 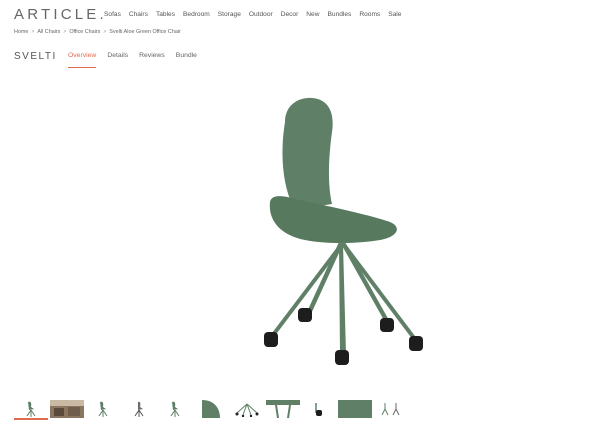 What do you see at coordinates (369, 14) in the screenshot?
I see `nav-rooms: Rooms` at bounding box center [369, 14].